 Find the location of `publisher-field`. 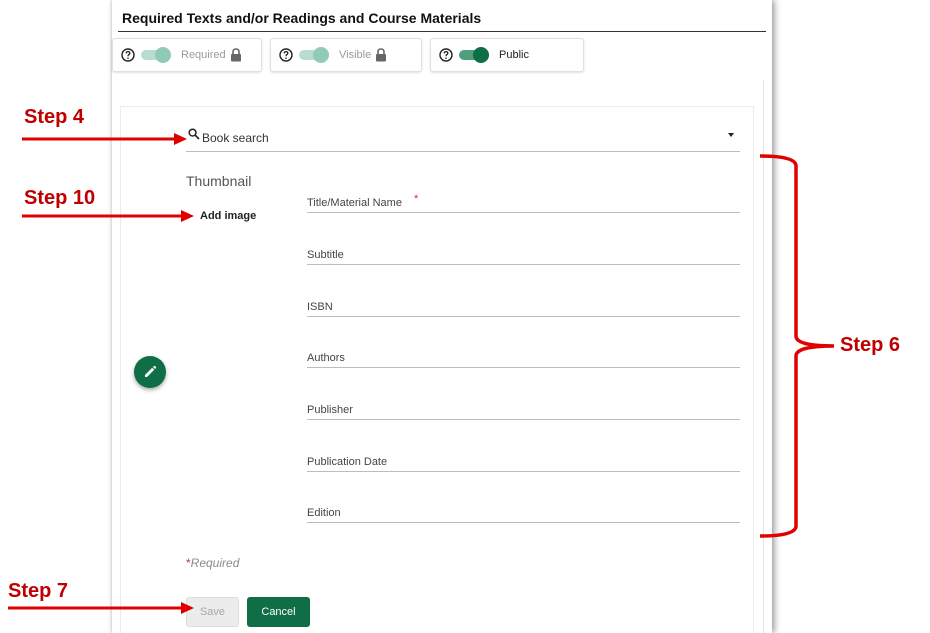

publisher-field is located at coordinates (523, 410).